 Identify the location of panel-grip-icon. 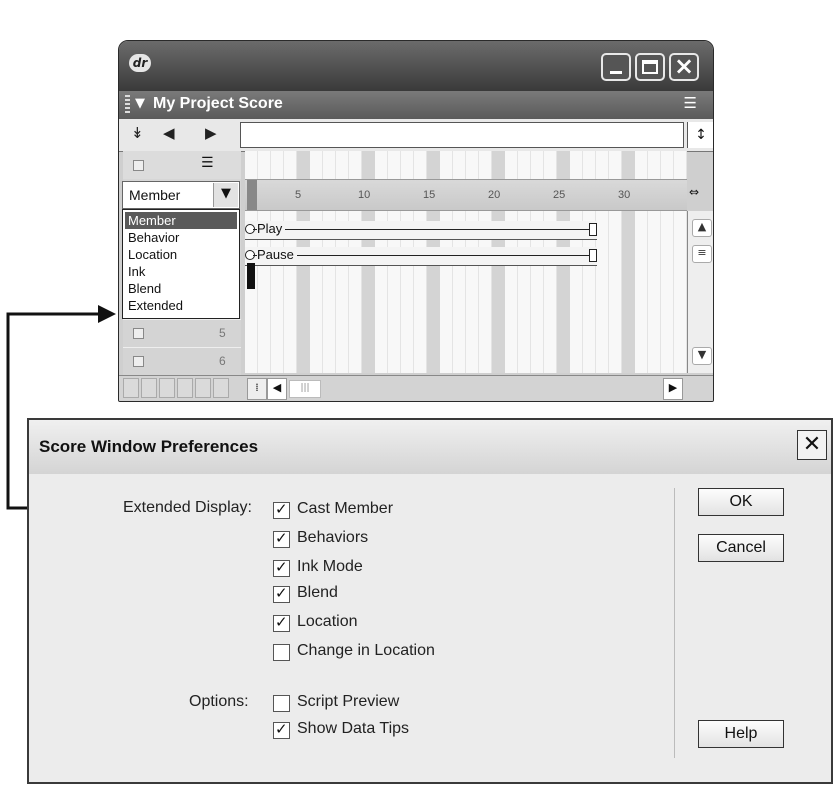
(127, 105).